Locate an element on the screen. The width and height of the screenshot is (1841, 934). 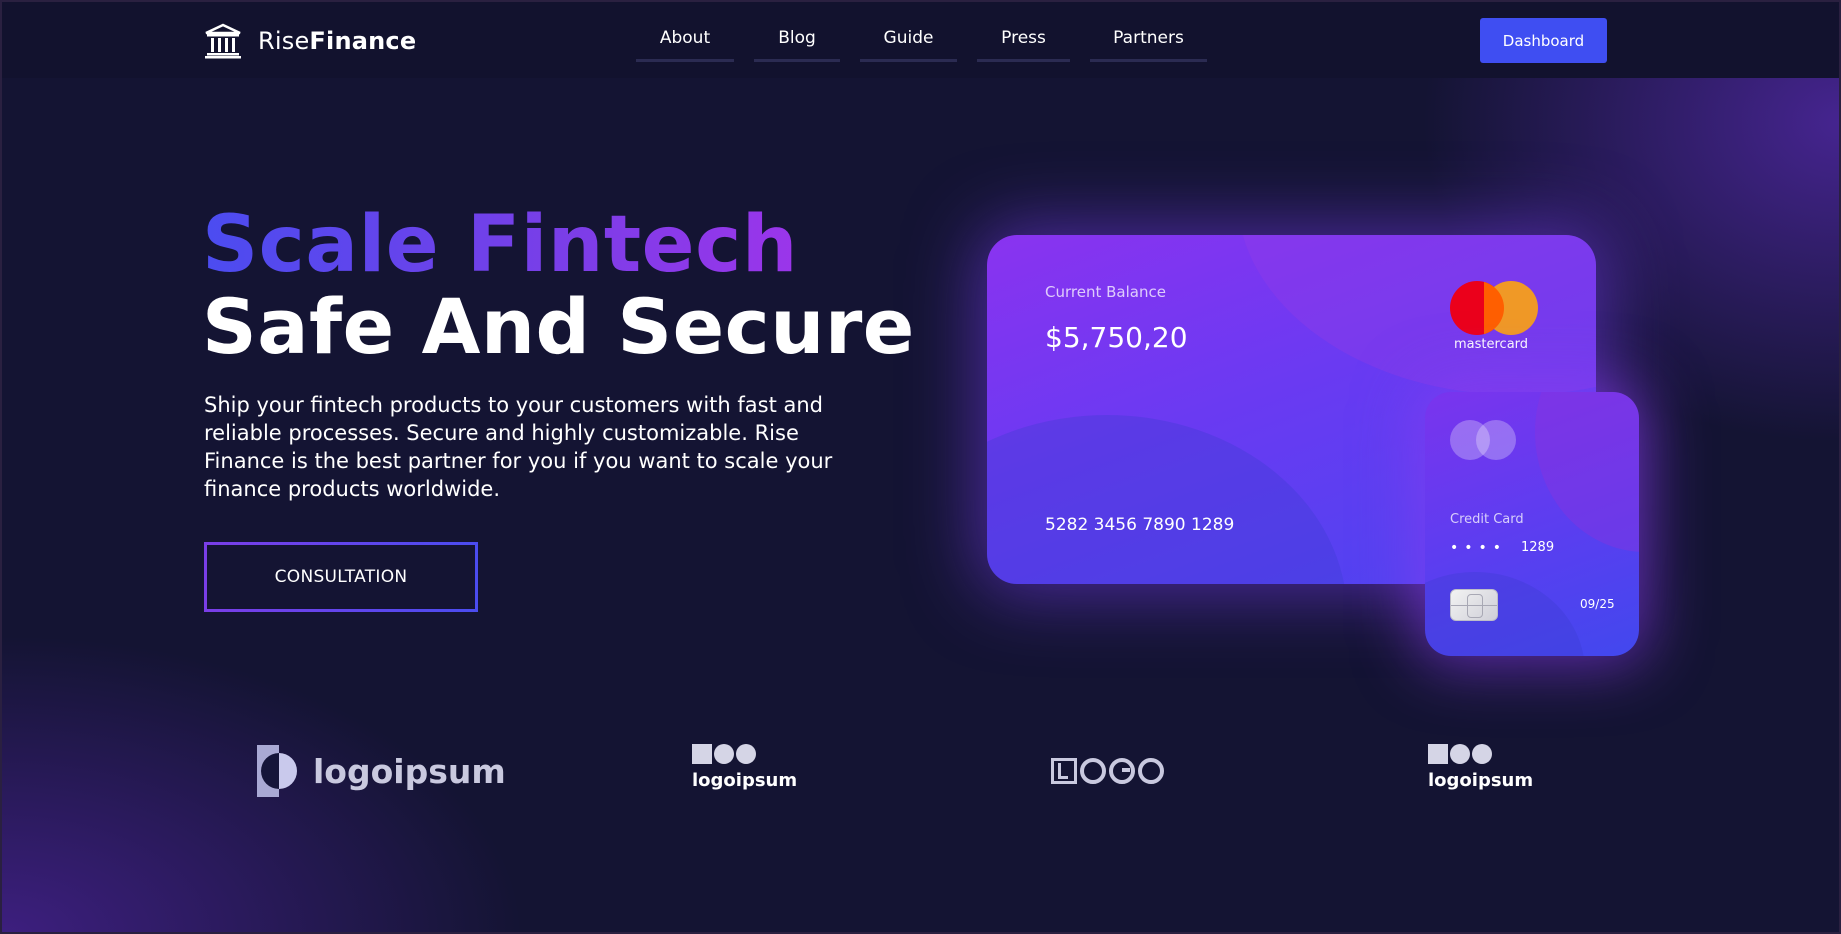
masked-digits: •••• is located at coordinates (1479, 548).